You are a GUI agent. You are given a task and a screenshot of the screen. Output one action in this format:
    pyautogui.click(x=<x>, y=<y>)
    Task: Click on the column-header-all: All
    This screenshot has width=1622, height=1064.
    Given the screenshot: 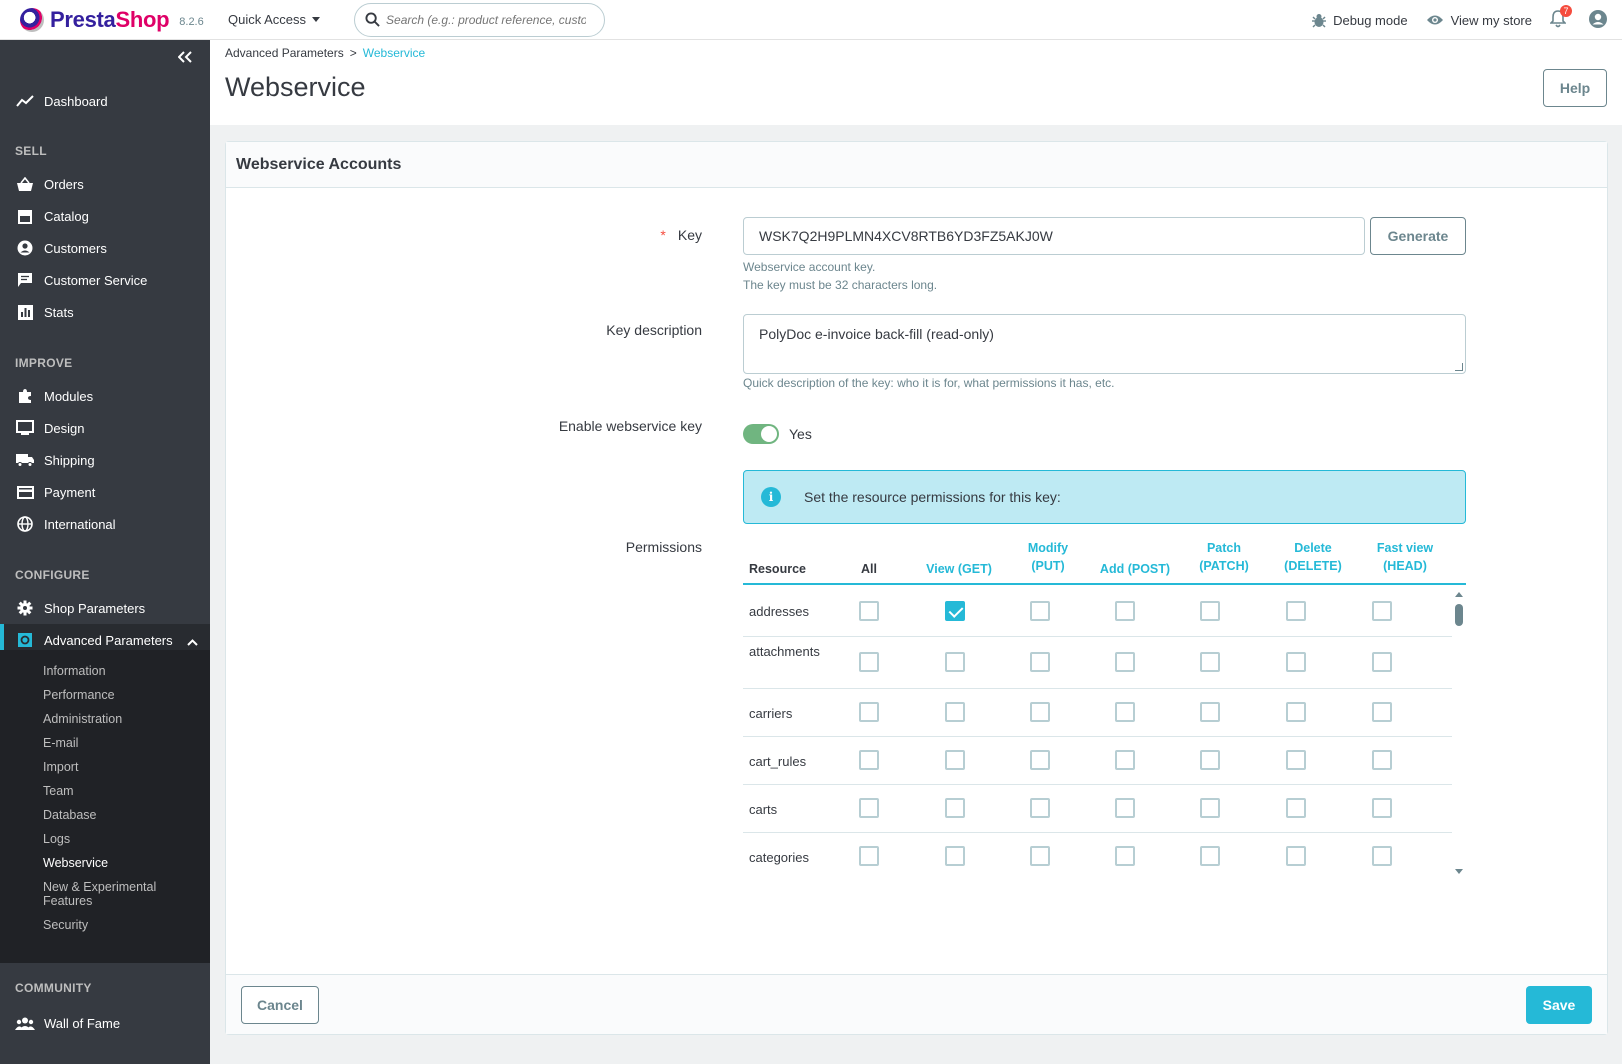 What is the action you would take?
    pyautogui.click(x=869, y=558)
    